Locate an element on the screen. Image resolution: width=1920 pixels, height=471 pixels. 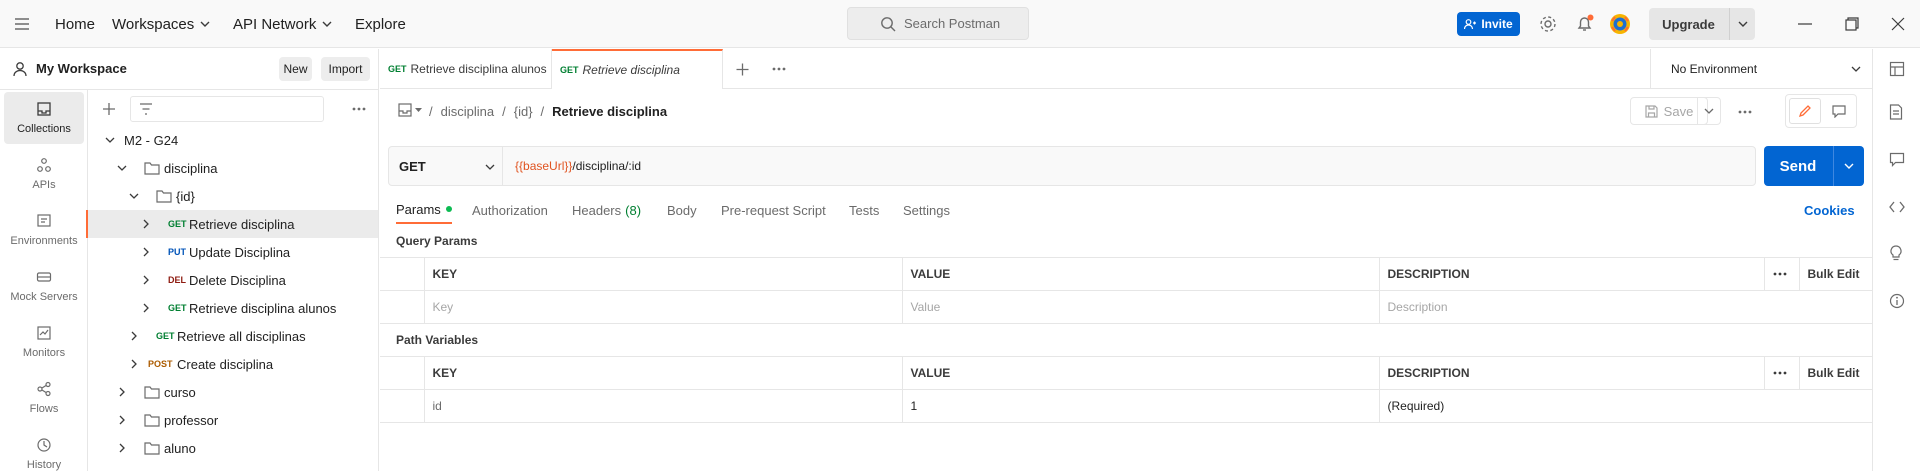
close-window-icon is located at coordinates (1898, 24).